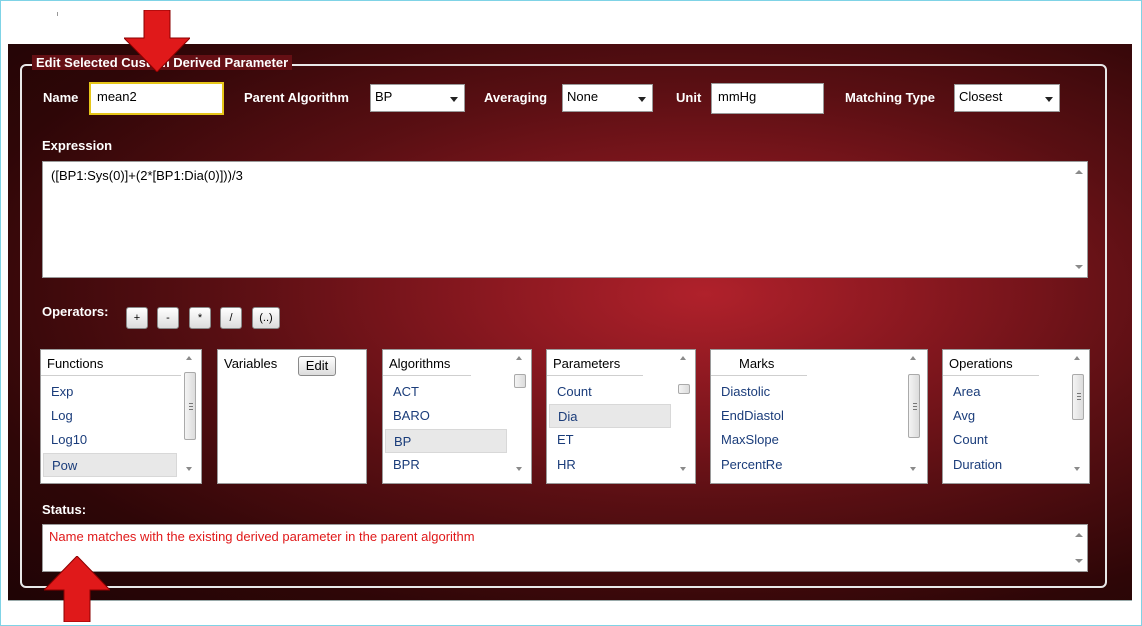  I want to click on list-item-bp: BP, so click(446, 441).